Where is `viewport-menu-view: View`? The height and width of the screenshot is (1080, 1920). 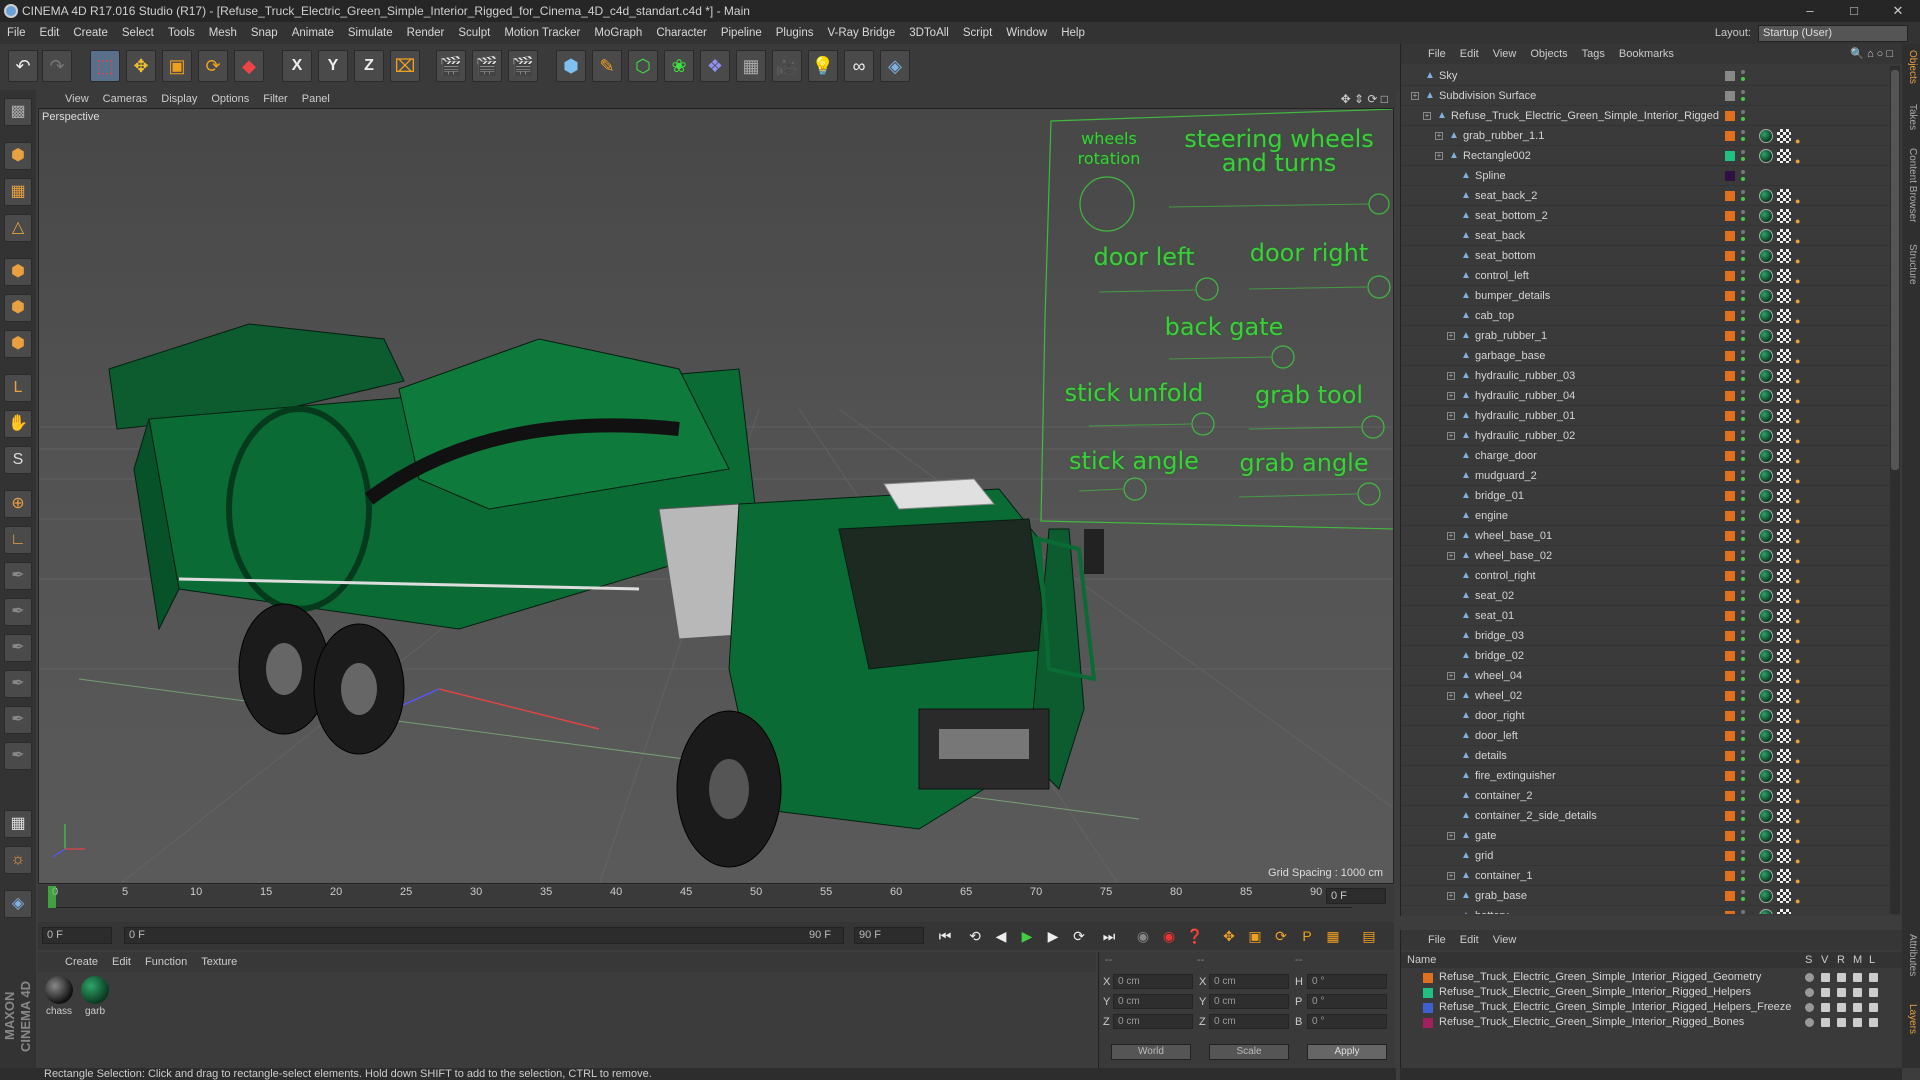
viewport-menu-view: View is located at coordinates (77, 99).